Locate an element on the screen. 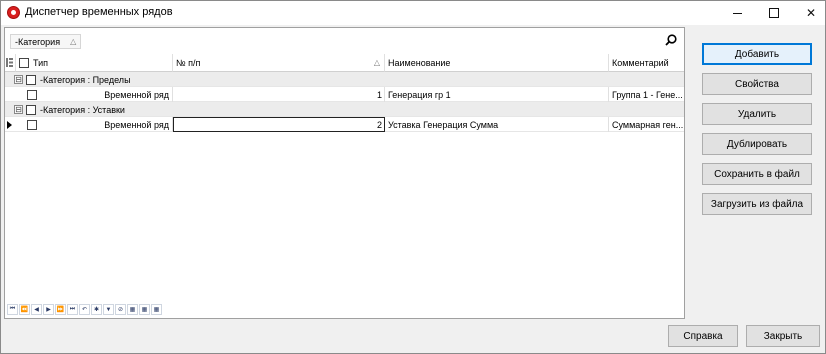  duplicate-button: Дублировать is located at coordinates (757, 144).